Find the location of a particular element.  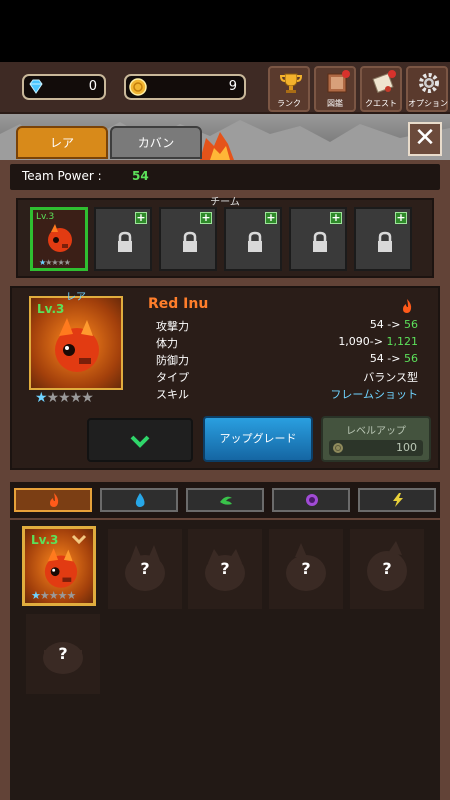

hero-rarity: レア is located at coordinates (76, 297).